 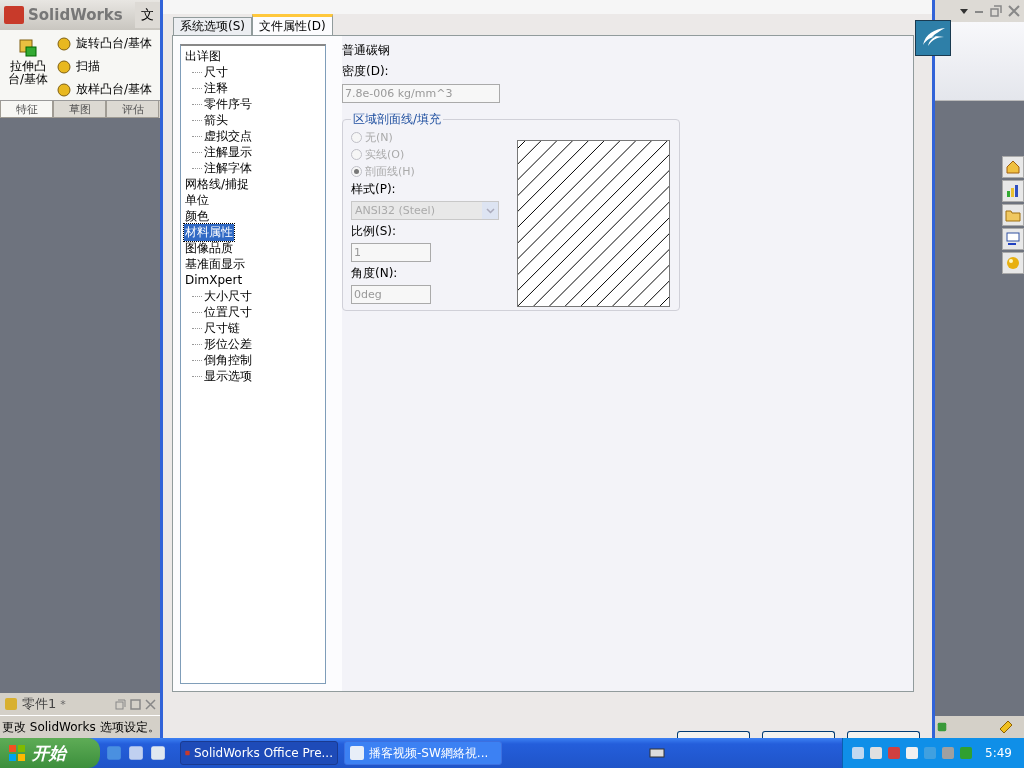 I want to click on chart-icon, so click(x=1013, y=191).